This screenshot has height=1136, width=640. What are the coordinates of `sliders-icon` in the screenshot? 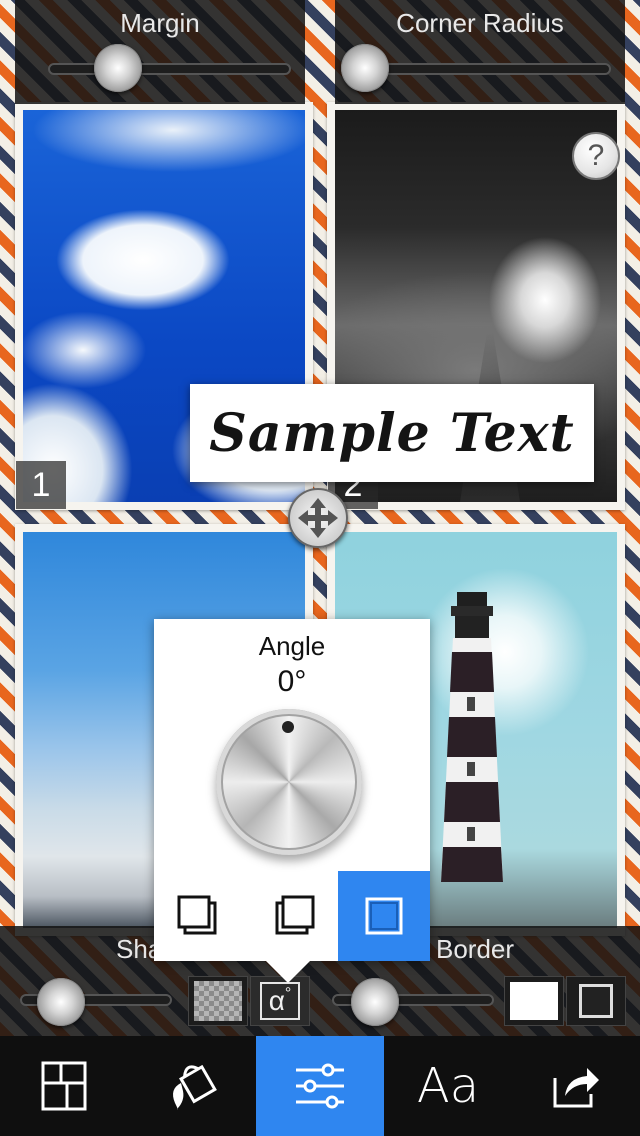 It's located at (320, 1086).